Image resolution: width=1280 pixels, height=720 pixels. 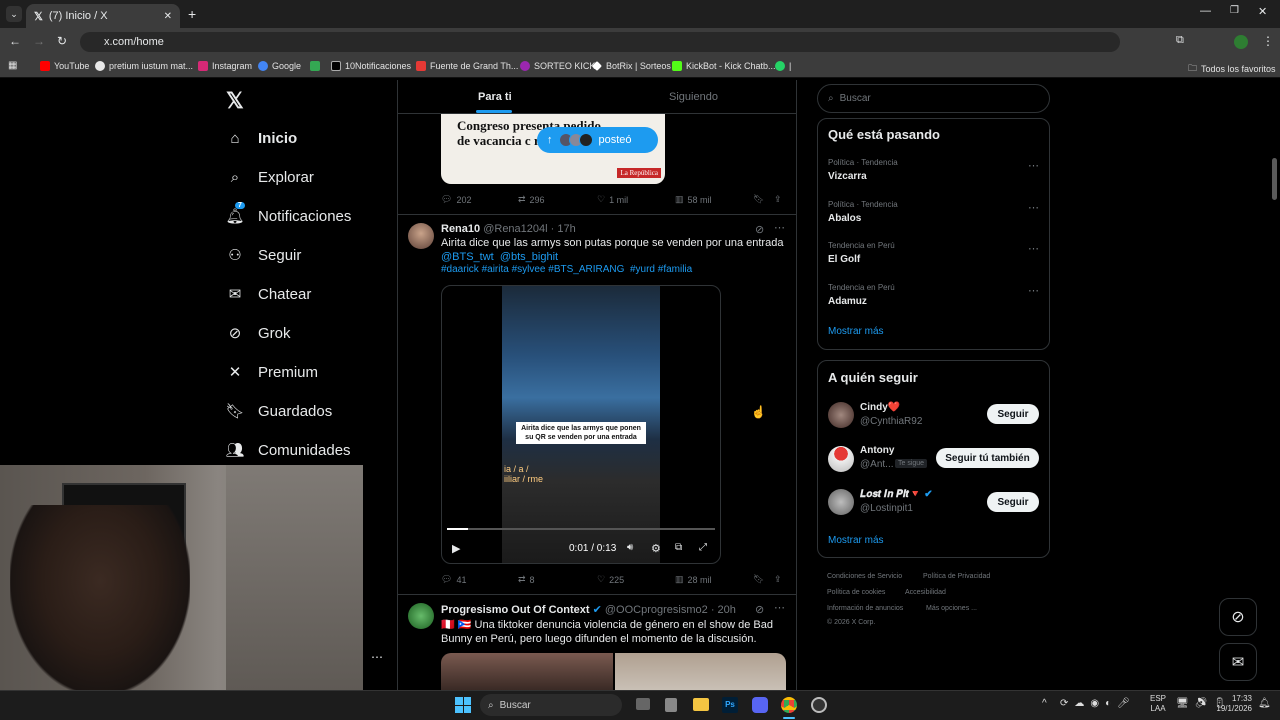 What do you see at coordinates (856, 331) in the screenshot?
I see `show-more-trends: Mostrar más` at bounding box center [856, 331].